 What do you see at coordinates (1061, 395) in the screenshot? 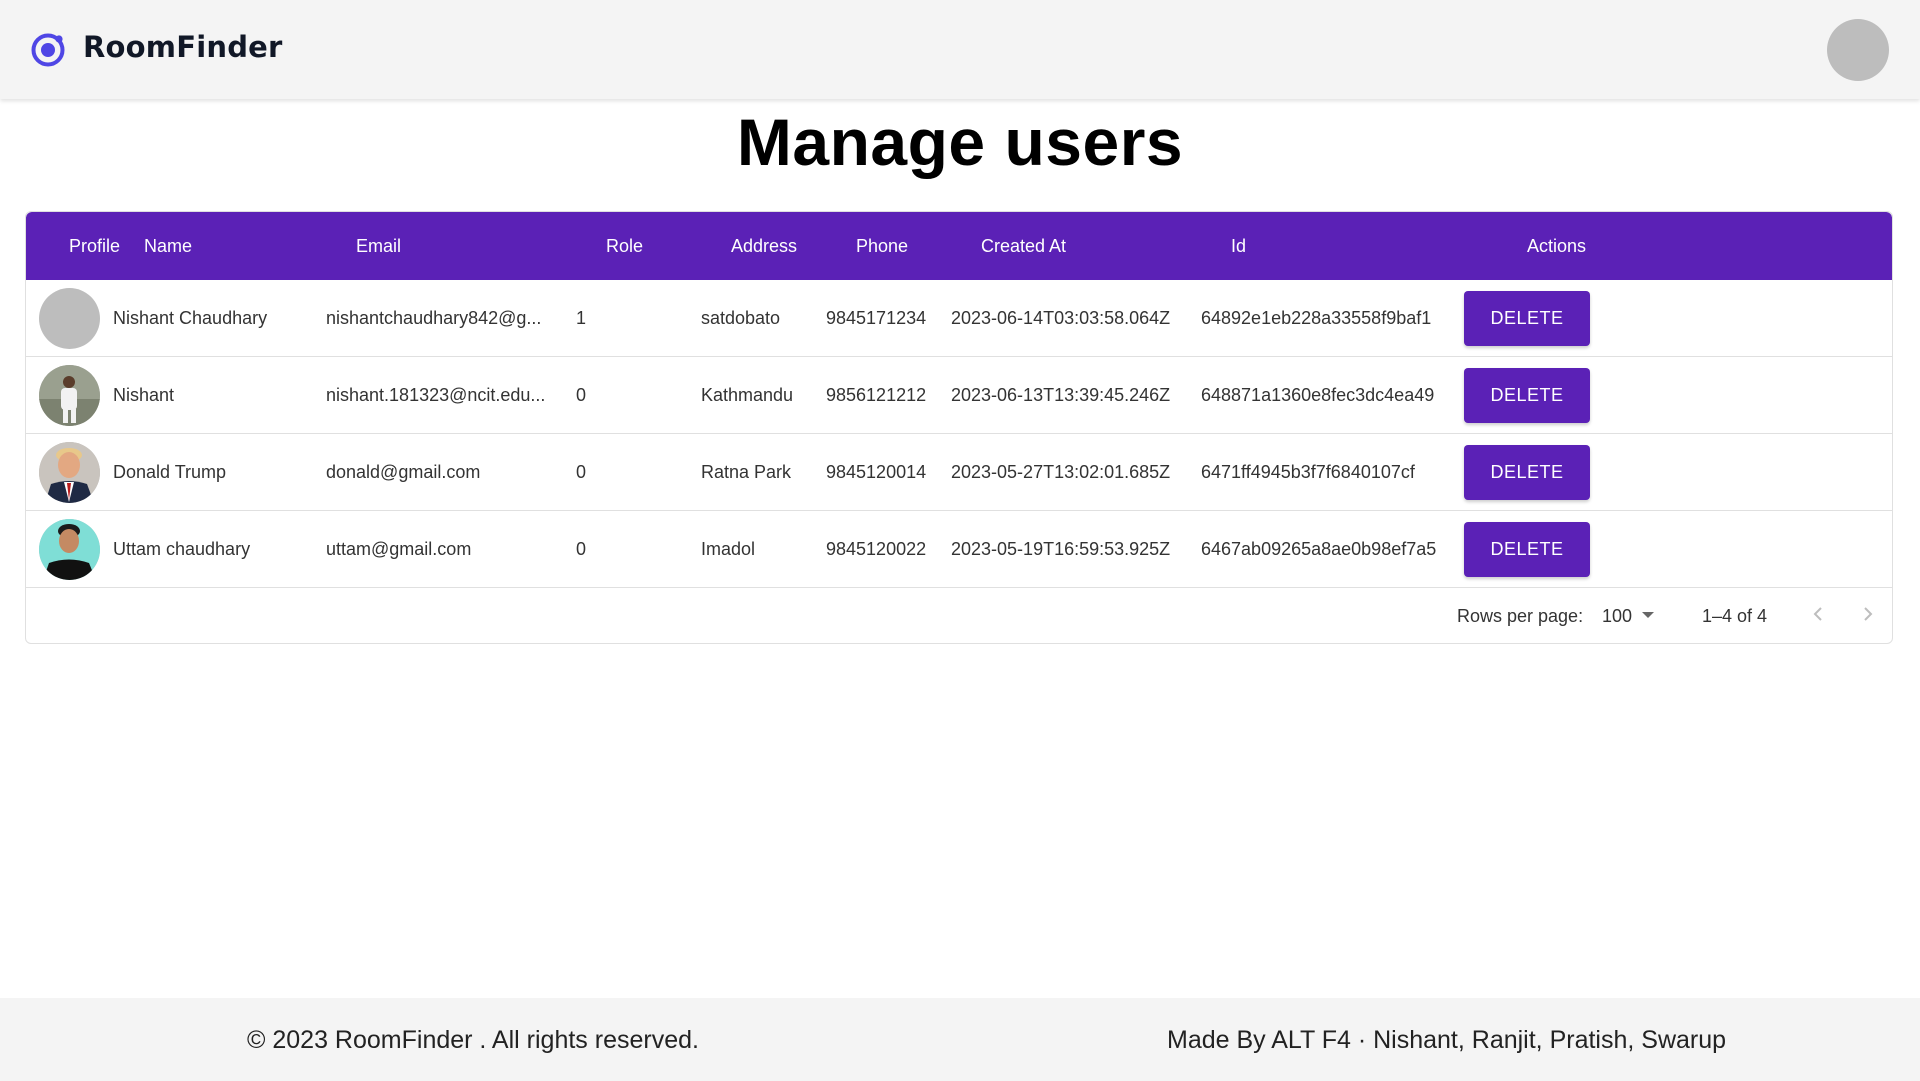
I see `user-created-at: 2023-06-13T13:39:45.246Z` at bounding box center [1061, 395].